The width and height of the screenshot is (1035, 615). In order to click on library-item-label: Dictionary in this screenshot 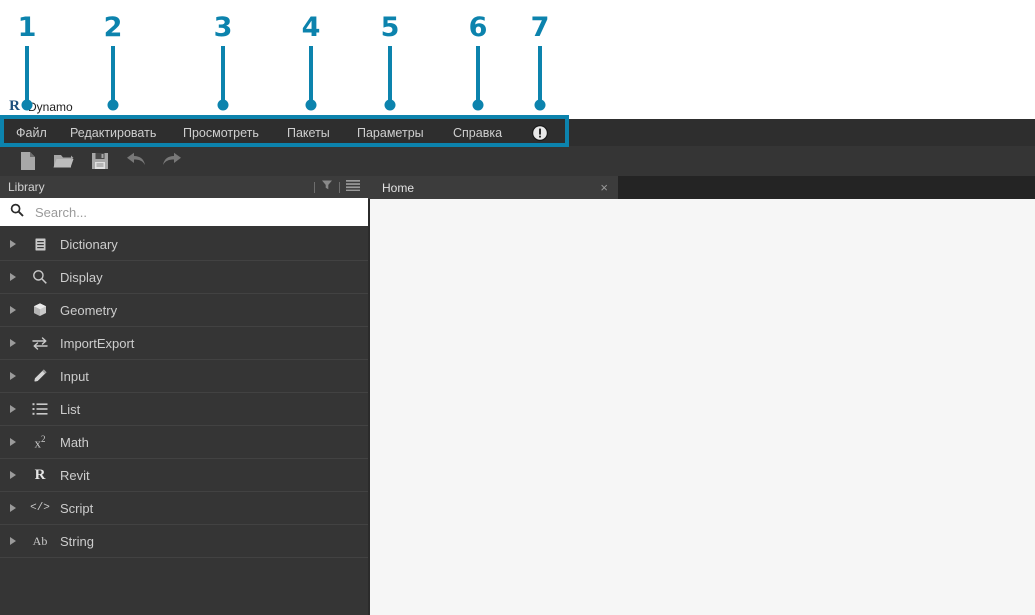, I will do `click(89, 244)`.